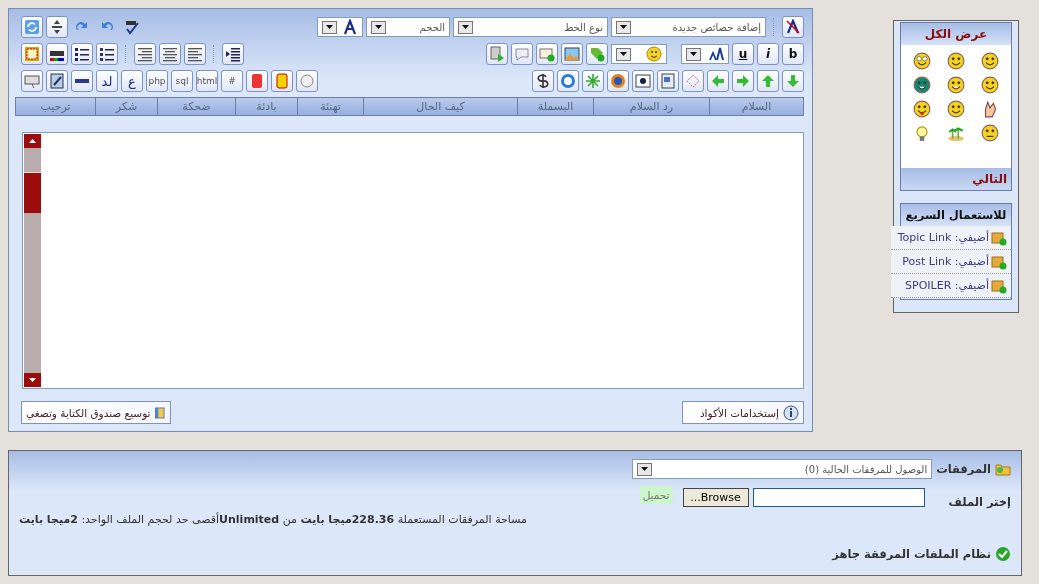  Describe the element at coordinates (547, 54) in the screenshot. I see `envelope-add-icon` at that location.